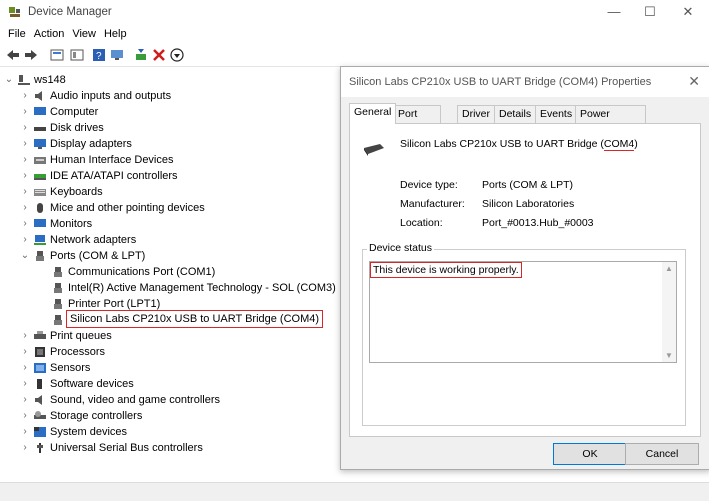  I want to click on tab-details: Details, so click(515, 114).